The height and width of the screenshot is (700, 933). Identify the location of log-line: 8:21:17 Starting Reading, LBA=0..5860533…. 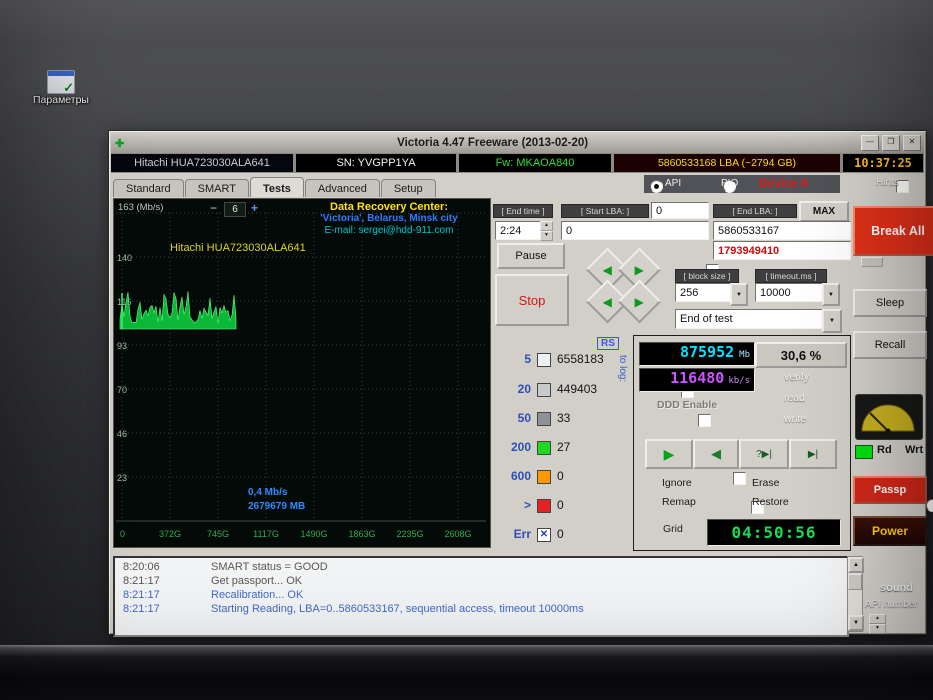
(481, 610).